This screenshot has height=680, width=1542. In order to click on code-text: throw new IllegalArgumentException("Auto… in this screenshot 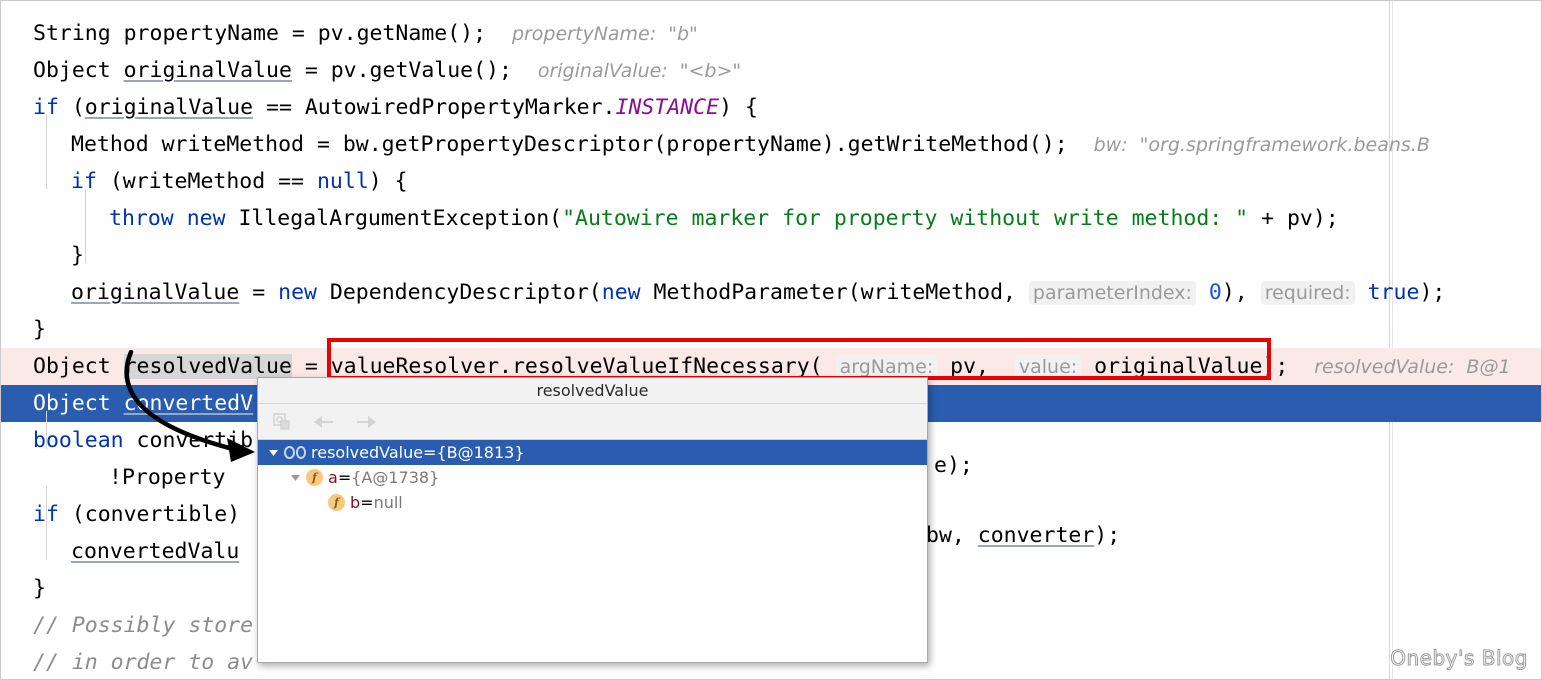, I will do `click(724, 218)`.